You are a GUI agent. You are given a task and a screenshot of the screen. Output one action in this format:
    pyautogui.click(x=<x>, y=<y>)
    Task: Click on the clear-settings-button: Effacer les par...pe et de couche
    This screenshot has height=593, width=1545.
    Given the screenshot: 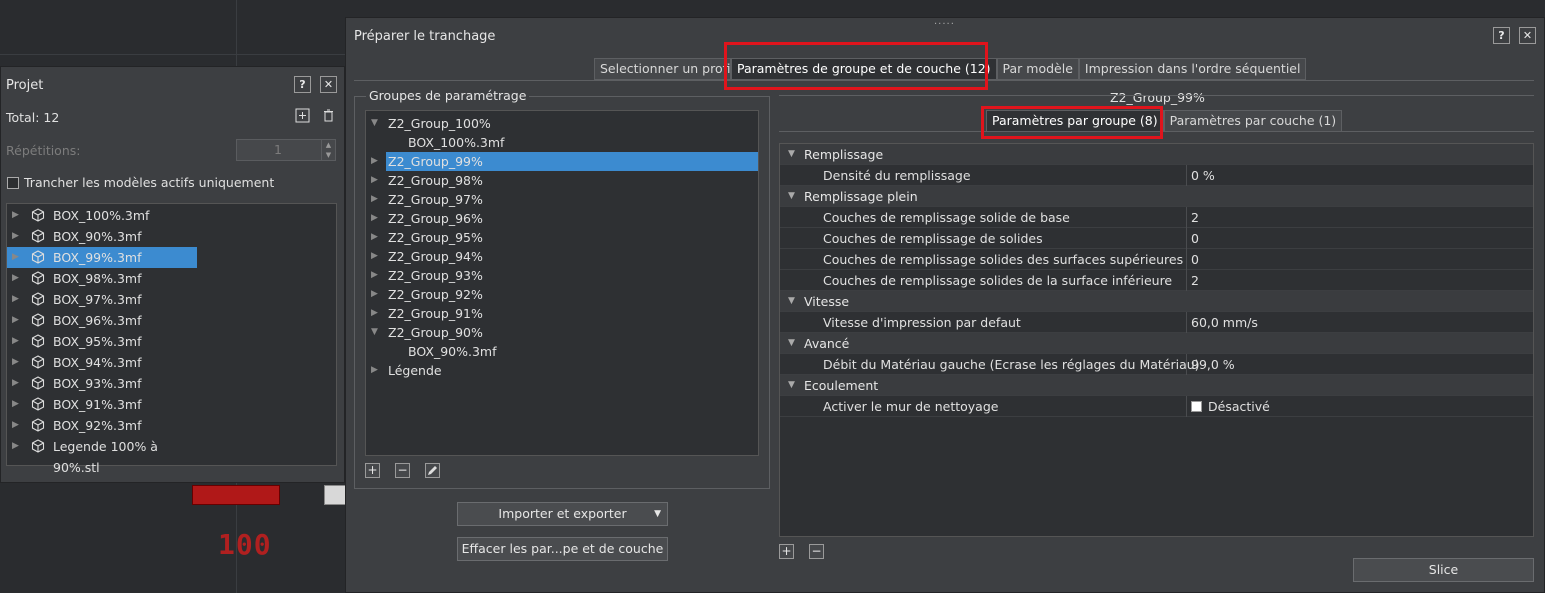 What is the action you would take?
    pyautogui.click(x=562, y=549)
    